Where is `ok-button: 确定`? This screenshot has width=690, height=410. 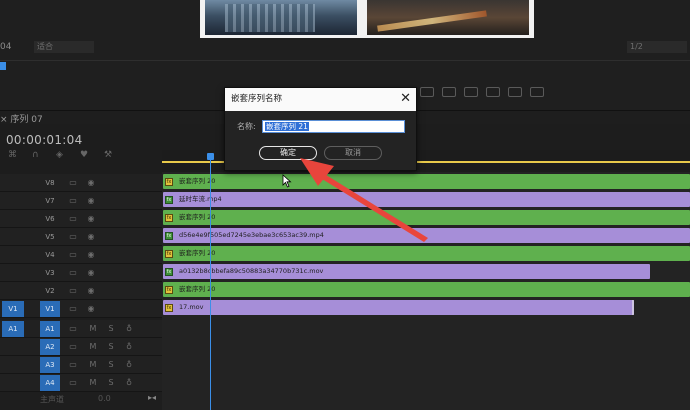
ok-button: 确定 is located at coordinates (288, 153).